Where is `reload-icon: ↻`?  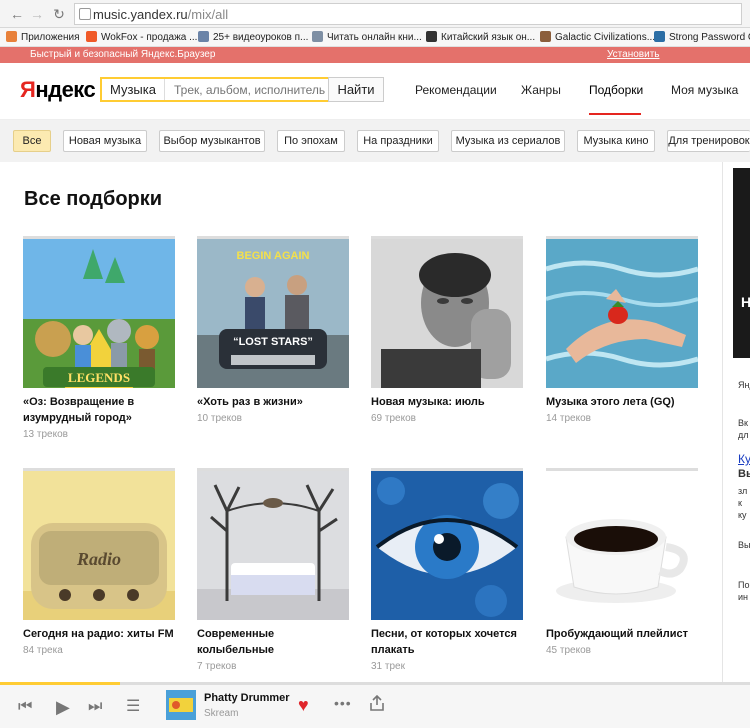 reload-icon: ↻ is located at coordinates (59, 14).